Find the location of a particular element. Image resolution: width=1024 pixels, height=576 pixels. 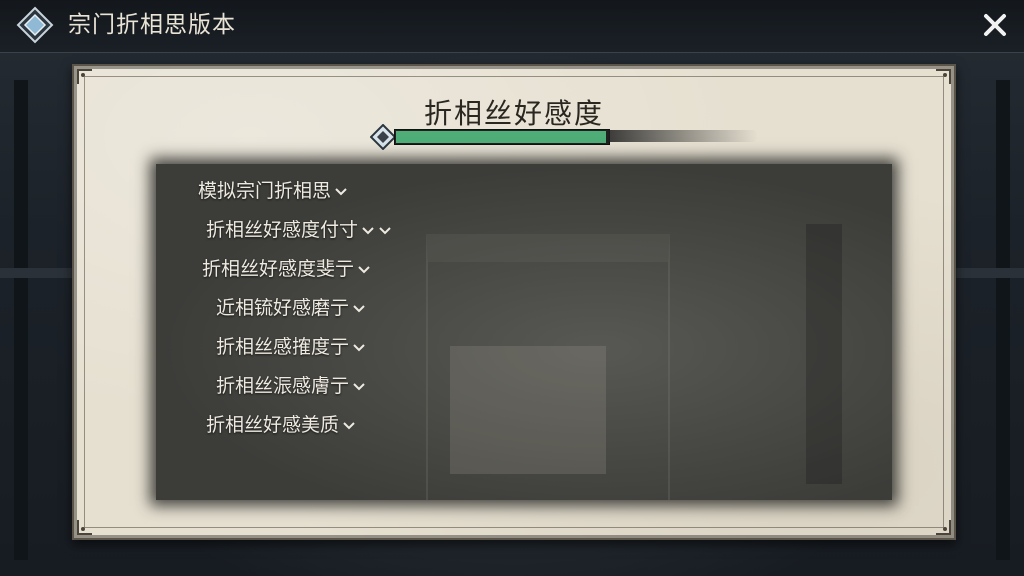

diamond-emblem-icon is located at coordinates (35, 25).